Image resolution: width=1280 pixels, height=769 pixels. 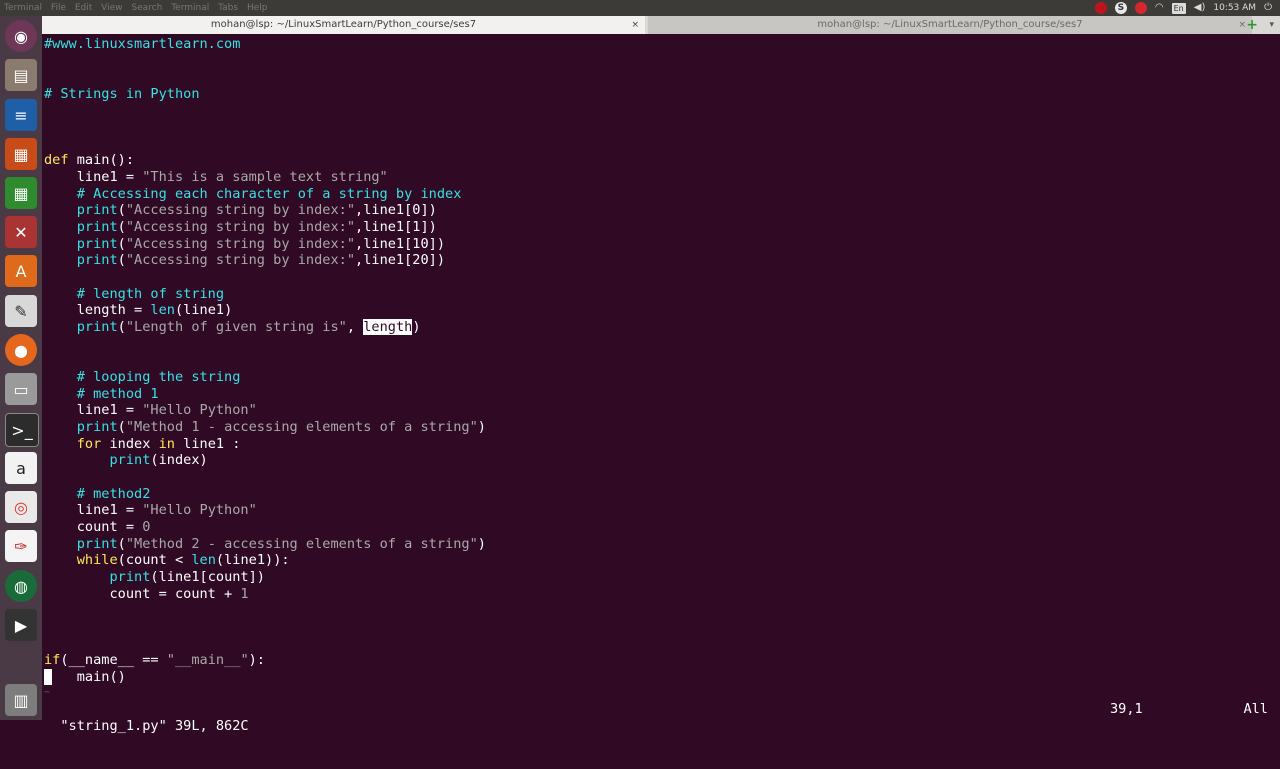 I want to click on code-line: print(line1[count]), so click(x=187, y=577).